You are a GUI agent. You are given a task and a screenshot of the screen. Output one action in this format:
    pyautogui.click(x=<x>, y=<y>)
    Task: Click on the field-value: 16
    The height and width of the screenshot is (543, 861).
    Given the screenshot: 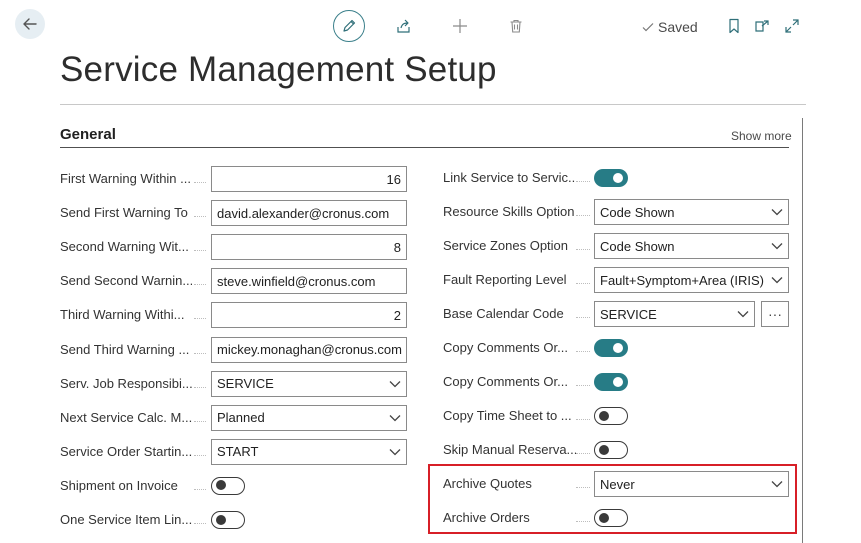 What is the action you would take?
    pyautogui.click(x=393, y=179)
    